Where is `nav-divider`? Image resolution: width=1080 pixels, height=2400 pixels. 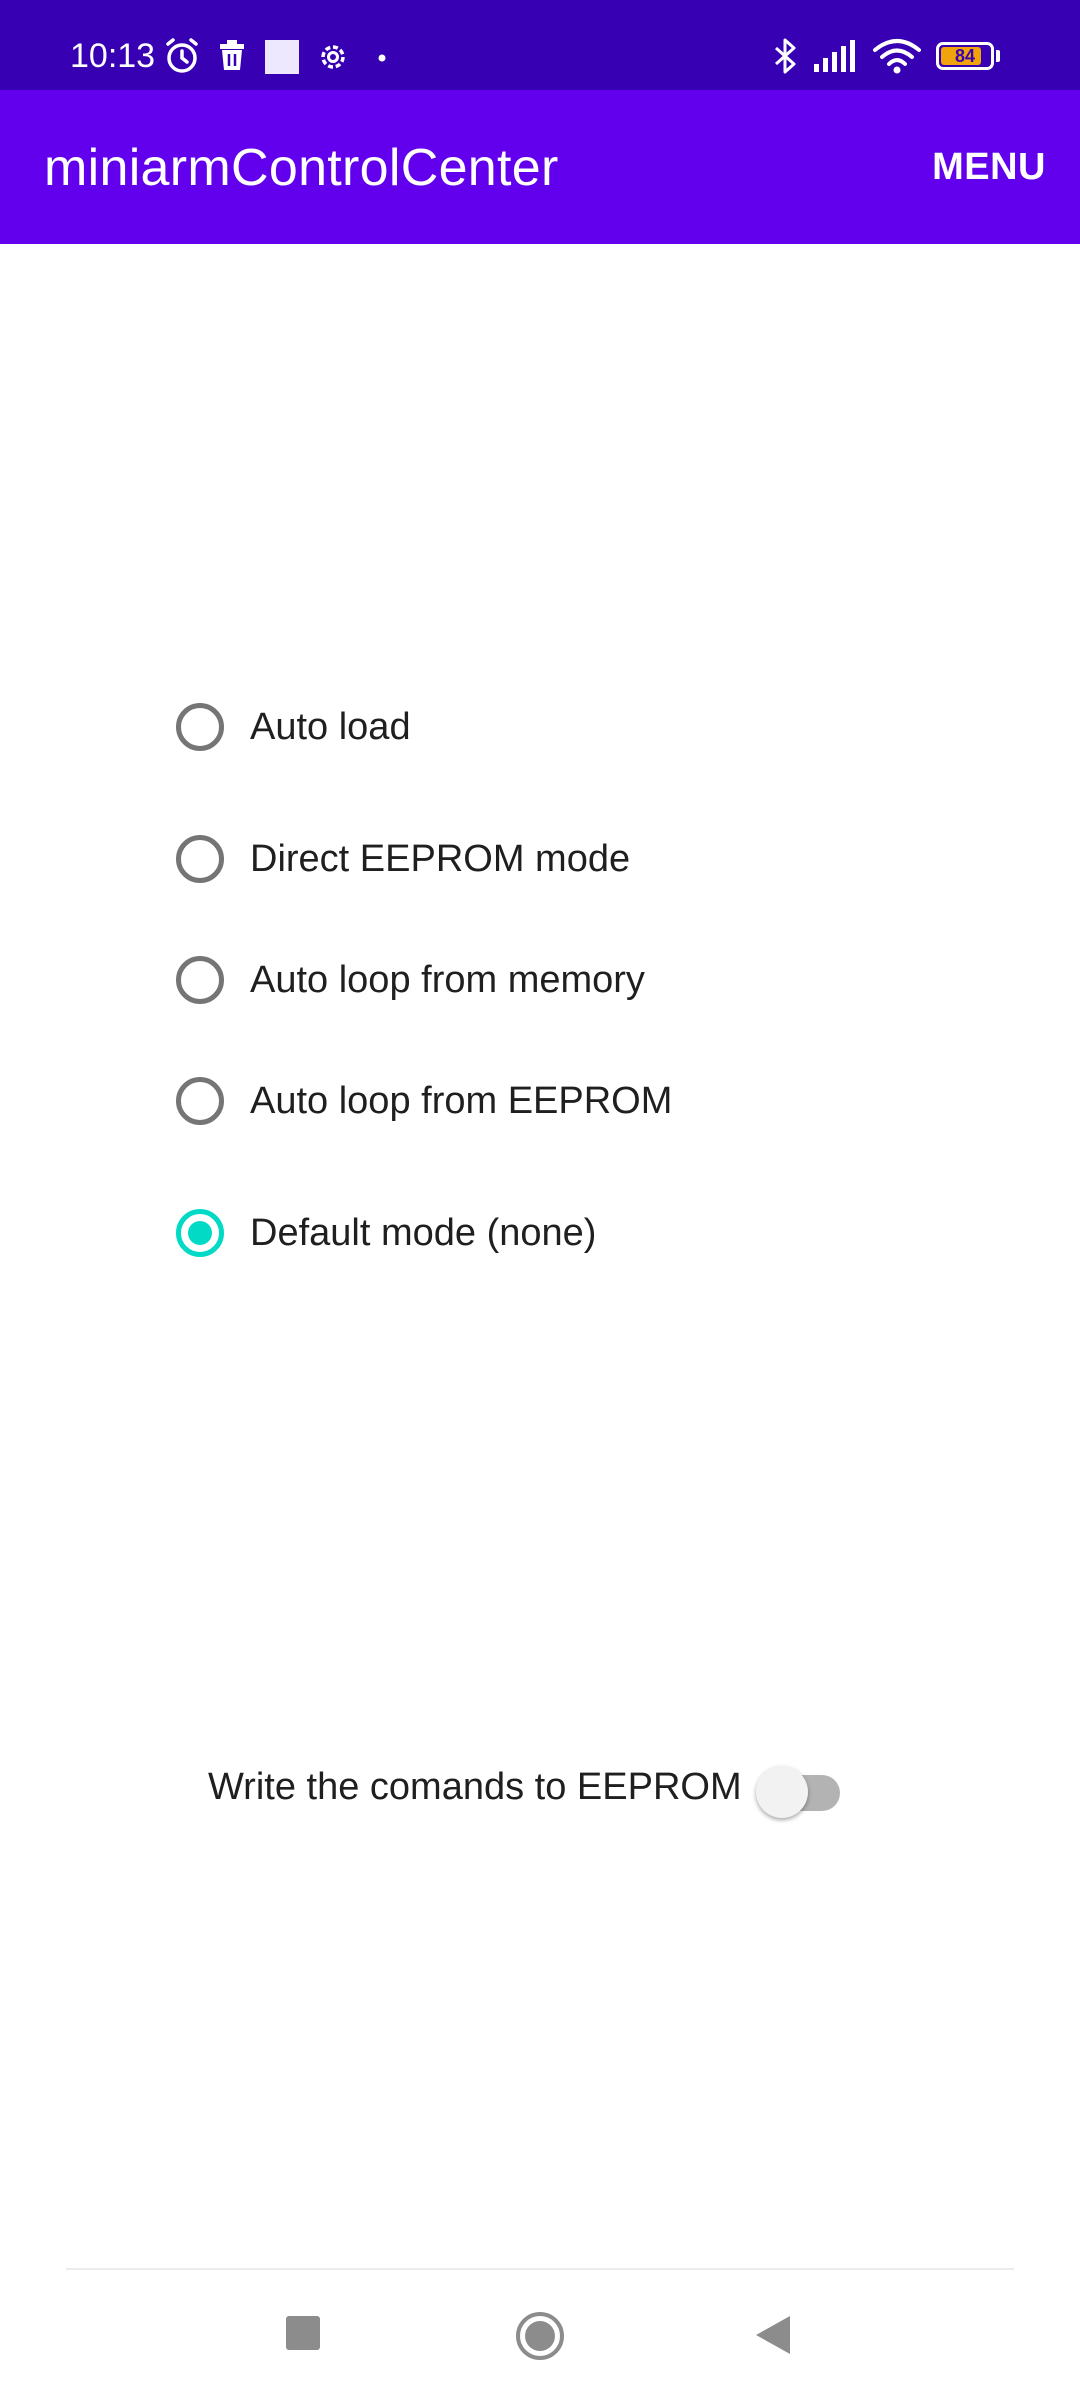
nav-divider is located at coordinates (540, 2269).